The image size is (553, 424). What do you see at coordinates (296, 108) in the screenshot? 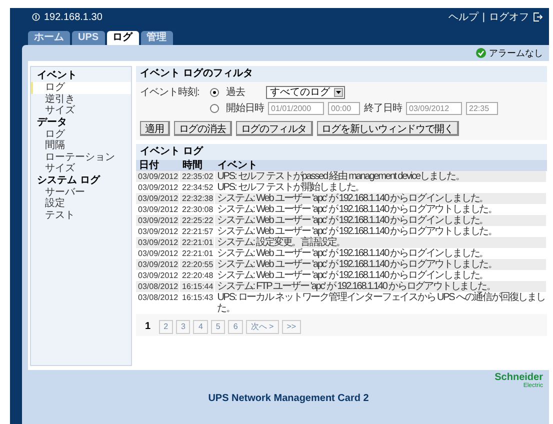
I see `date-field: 01/01/2000` at bounding box center [296, 108].